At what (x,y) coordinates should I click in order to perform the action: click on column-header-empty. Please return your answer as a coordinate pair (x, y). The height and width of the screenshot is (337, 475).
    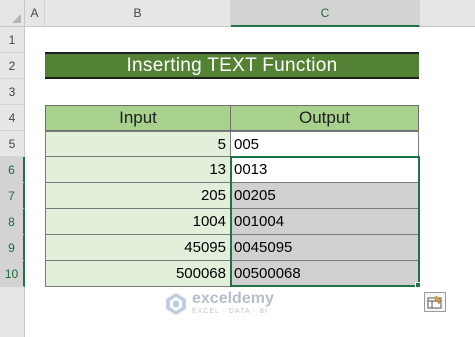
    Looking at the image, I should click on (447, 13).